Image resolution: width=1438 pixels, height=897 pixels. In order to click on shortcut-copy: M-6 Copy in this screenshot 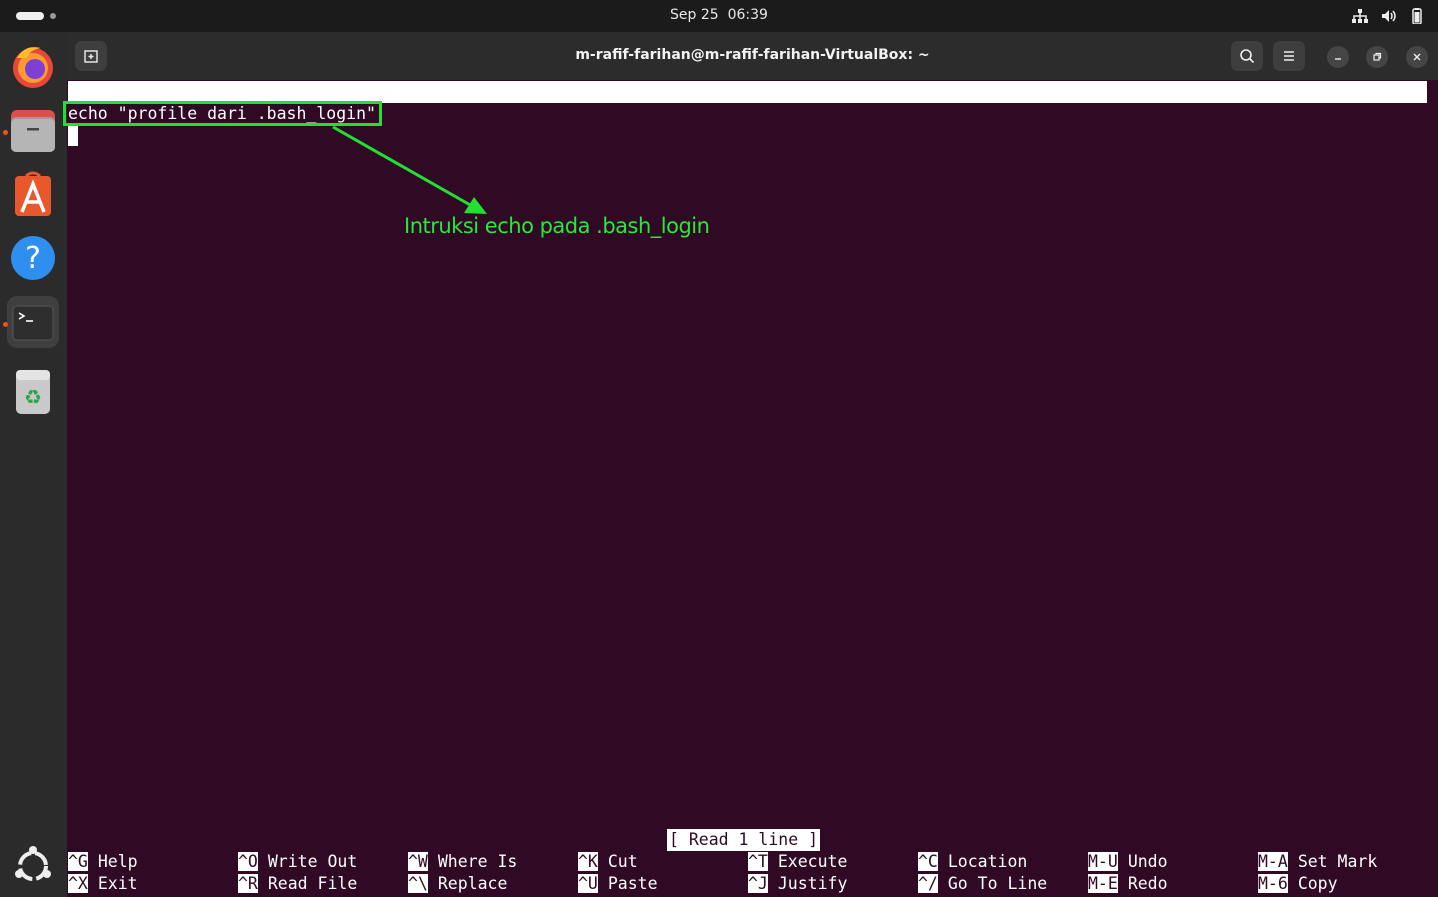, I will do `click(1298, 884)`.